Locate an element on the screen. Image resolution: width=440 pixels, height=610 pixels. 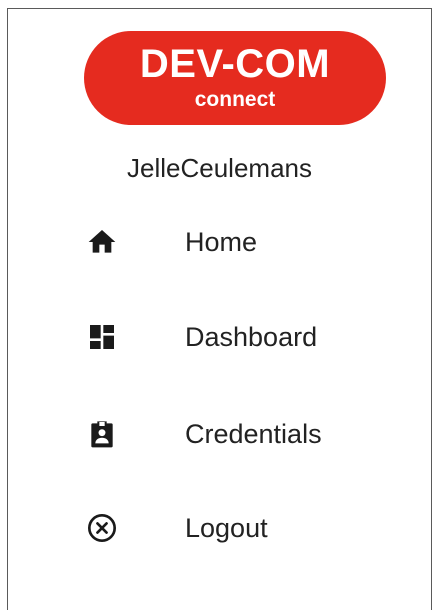
nav-label-logout: Logout is located at coordinates (226, 528).